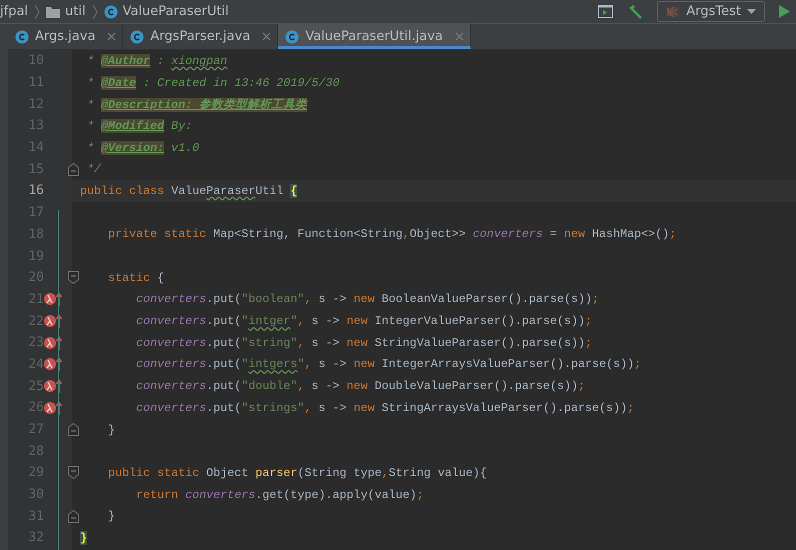  Describe the element at coordinates (388, 364) in the screenshot. I see `code-line: converters.put("intgers", s -> new IntegerArraysValueParser().parse(s));` at that location.